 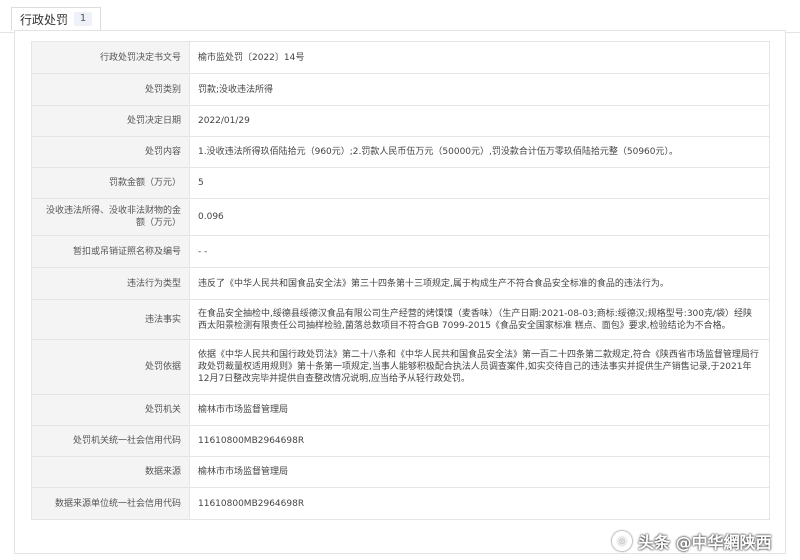 I want to click on row-label: 处罚机关统一社会信用代码, so click(x=110, y=441).